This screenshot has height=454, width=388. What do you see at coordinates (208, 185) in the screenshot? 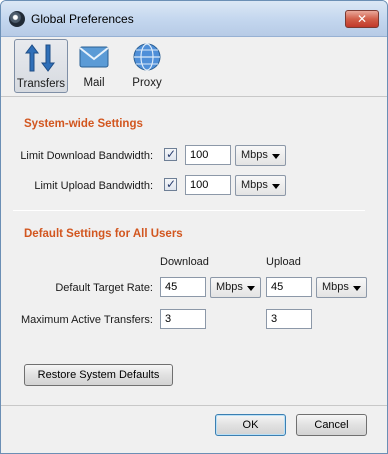
I see `upload-limit-input` at bounding box center [208, 185].